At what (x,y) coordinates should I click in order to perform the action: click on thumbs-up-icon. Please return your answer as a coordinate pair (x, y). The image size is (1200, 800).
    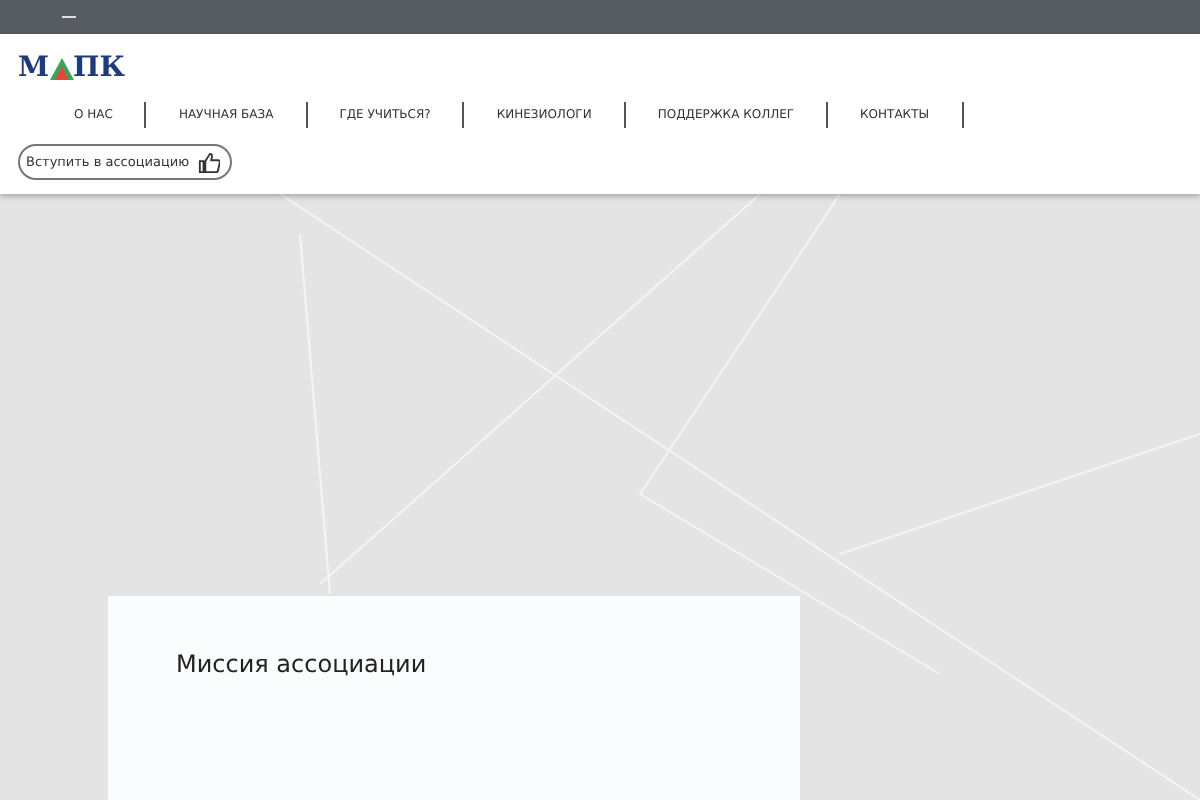
    Looking at the image, I should click on (208, 162).